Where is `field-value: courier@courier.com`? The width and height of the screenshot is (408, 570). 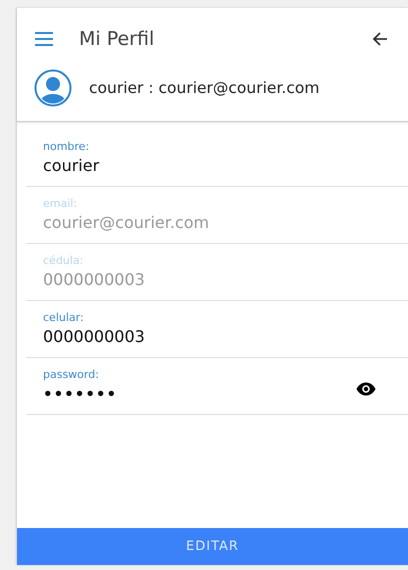
field-value: courier@courier.com is located at coordinates (126, 223).